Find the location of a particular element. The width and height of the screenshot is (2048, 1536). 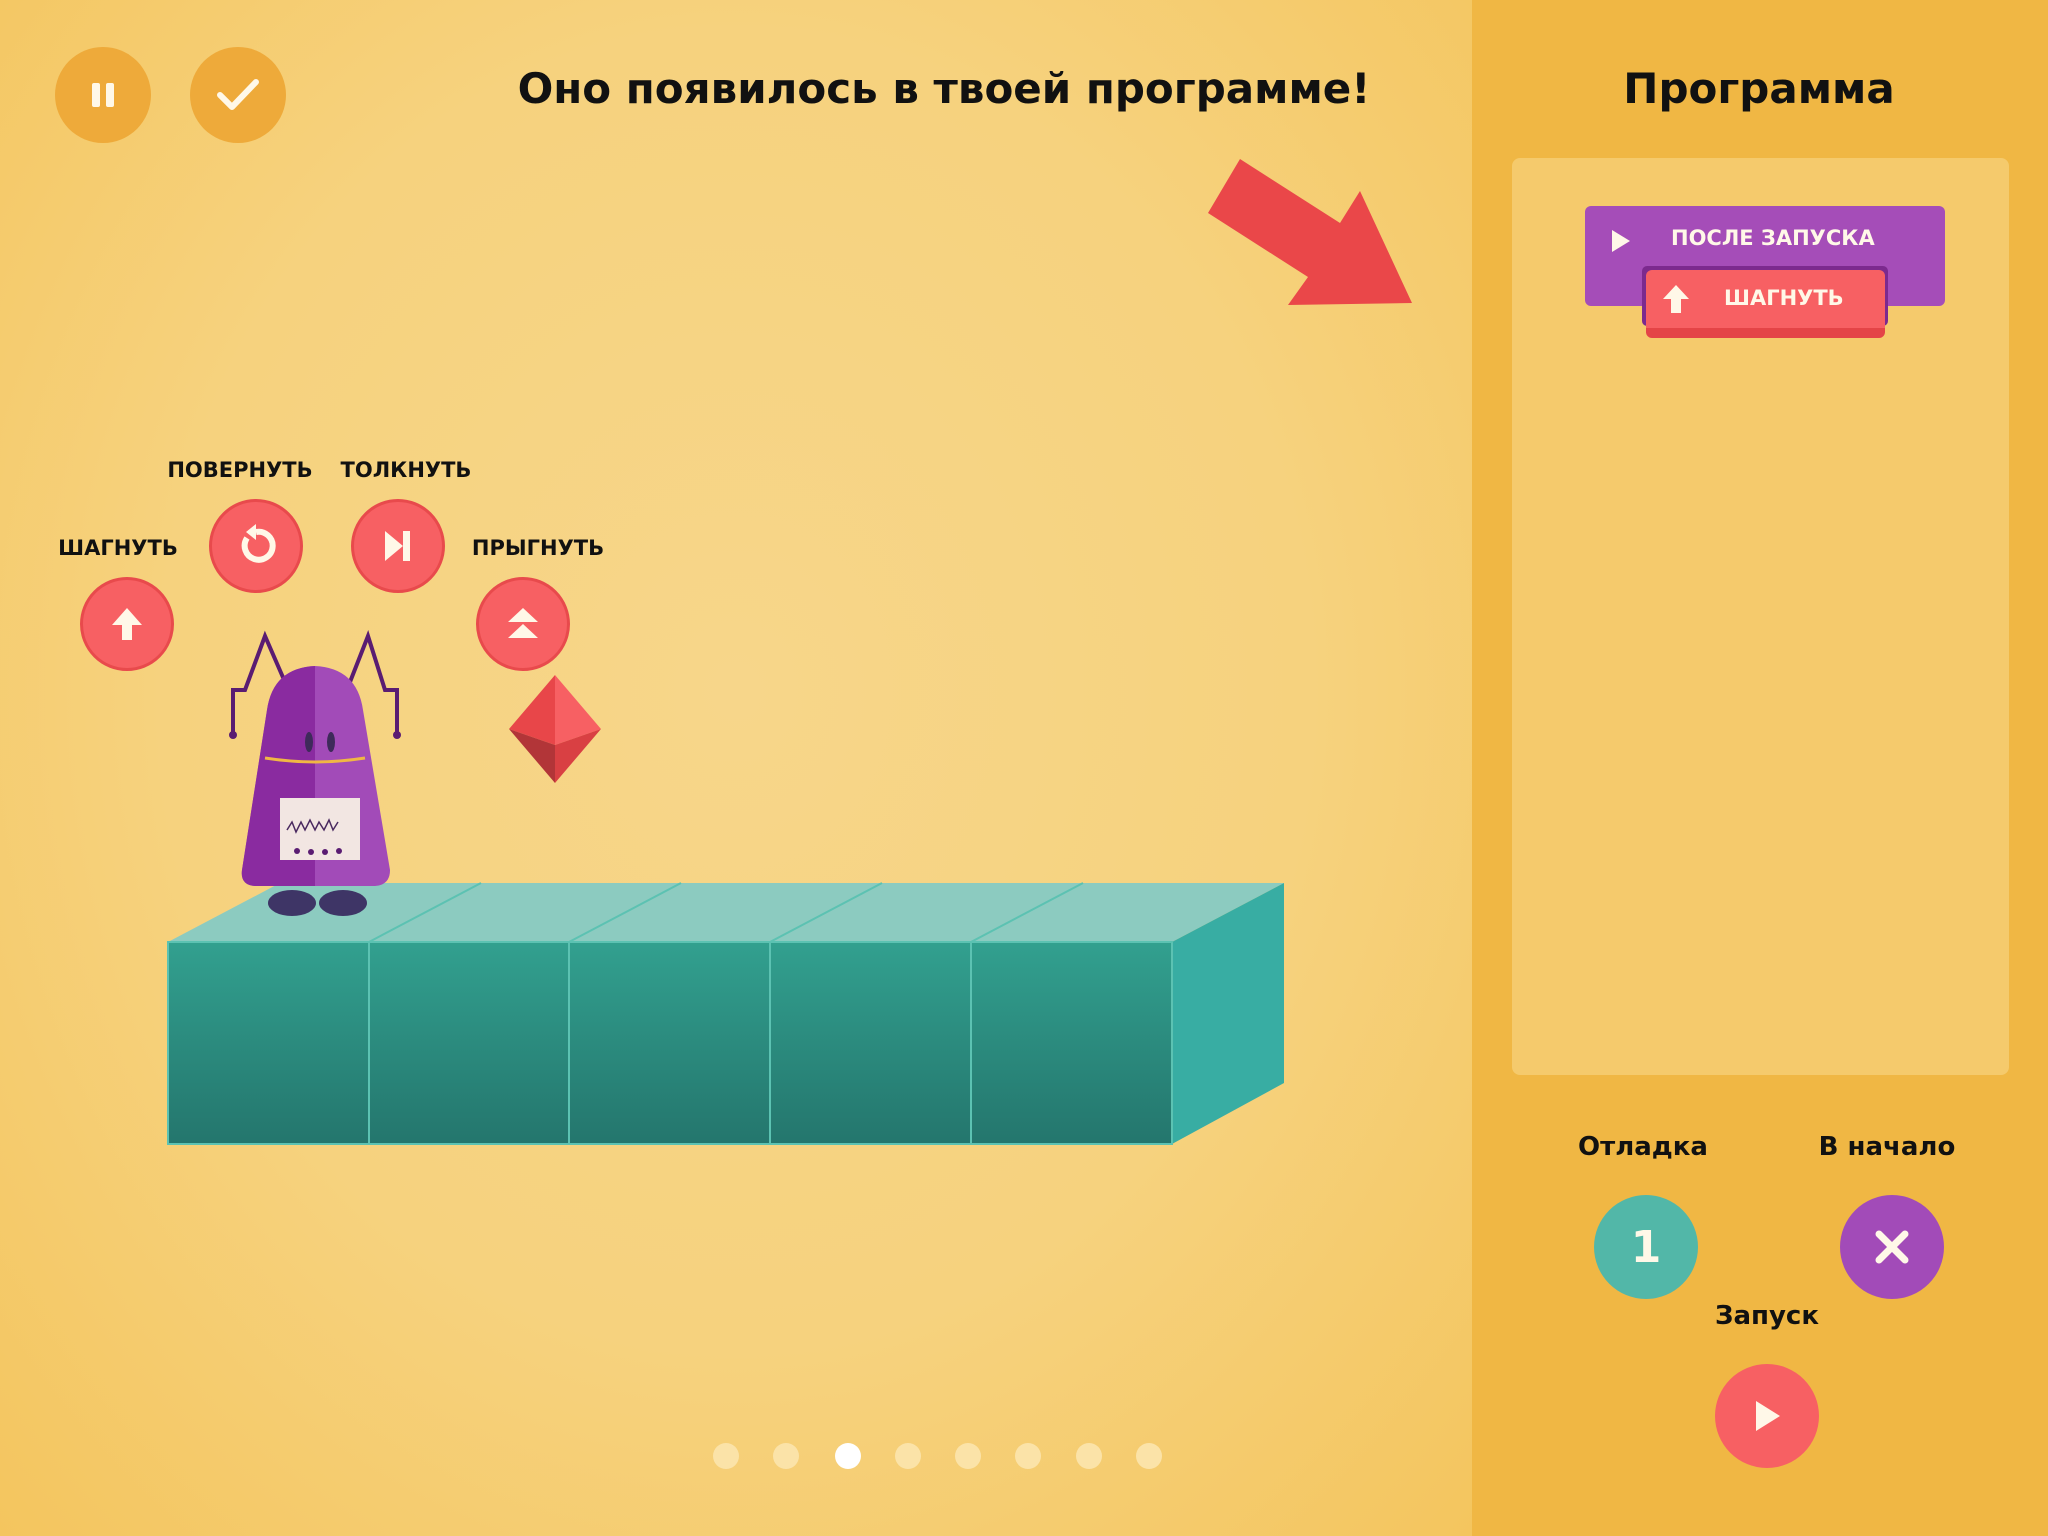

pause-button is located at coordinates (103, 95).